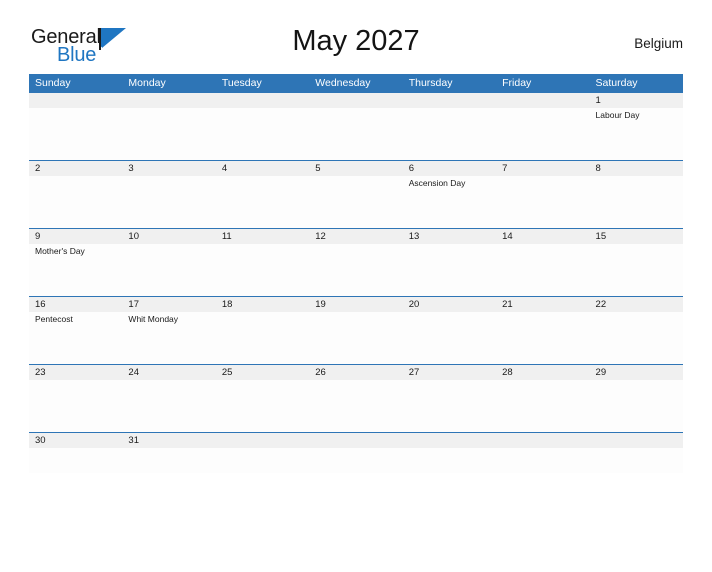 The image size is (712, 572). I want to click on day-number: 13, so click(449, 236).